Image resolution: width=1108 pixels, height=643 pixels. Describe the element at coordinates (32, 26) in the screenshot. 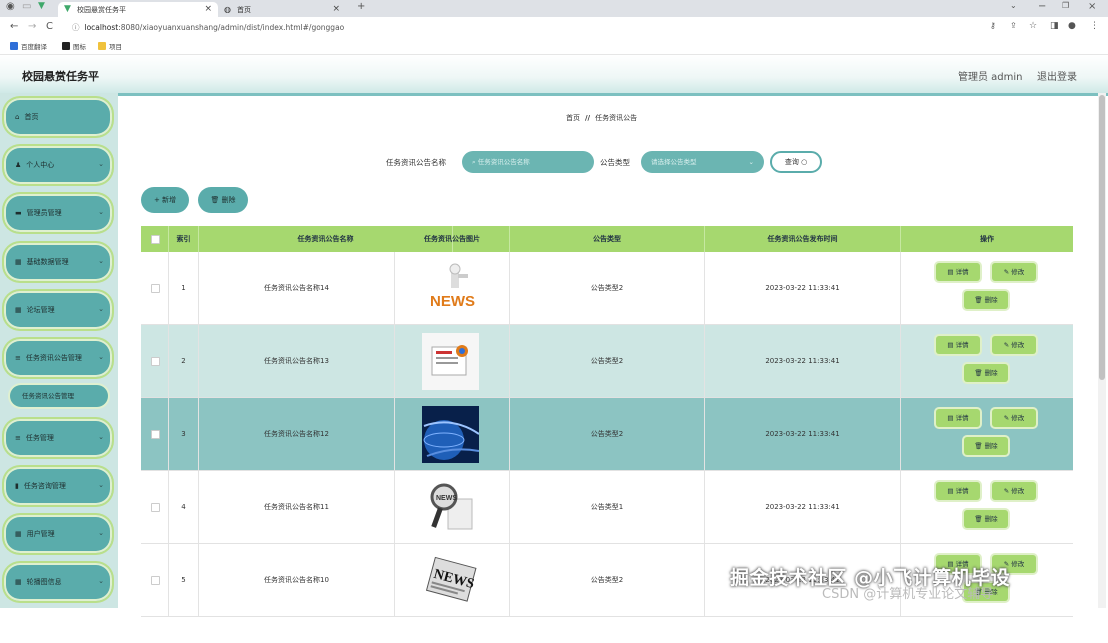

I see `forward-icon: →` at that location.